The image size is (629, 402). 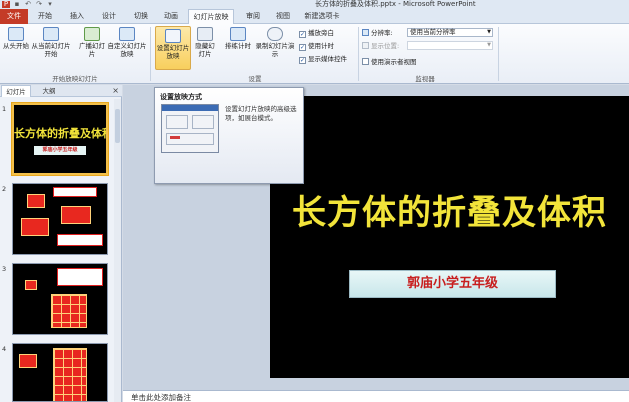 I want to click on save-icon: ▪, so click(x=17, y=4).